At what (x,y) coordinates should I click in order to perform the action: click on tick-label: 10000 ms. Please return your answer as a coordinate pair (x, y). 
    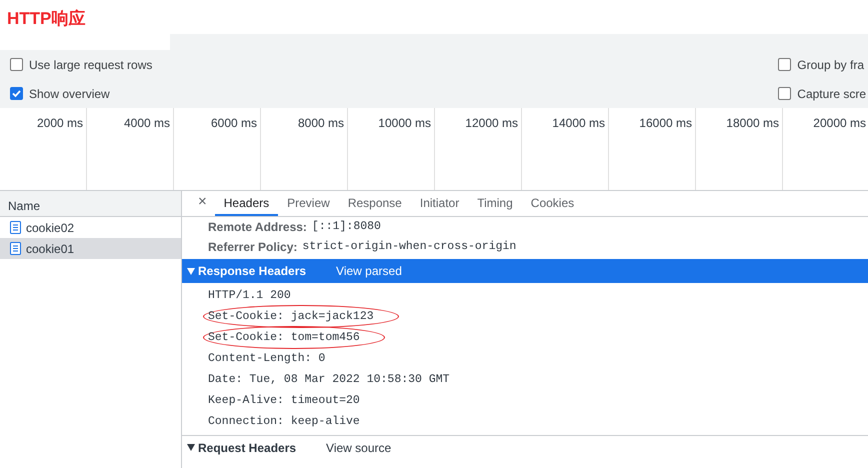
    Looking at the image, I should click on (404, 123).